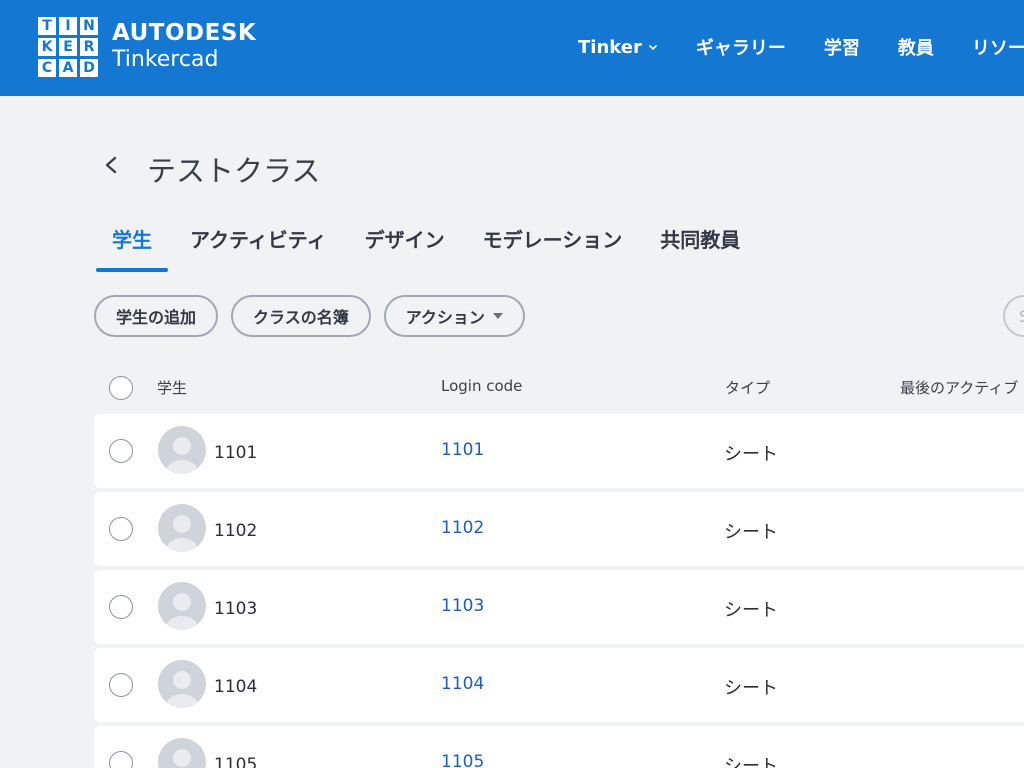 This screenshot has width=1024, height=768. Describe the element at coordinates (89, 26) in the screenshot. I see `logo-letter: N` at that location.